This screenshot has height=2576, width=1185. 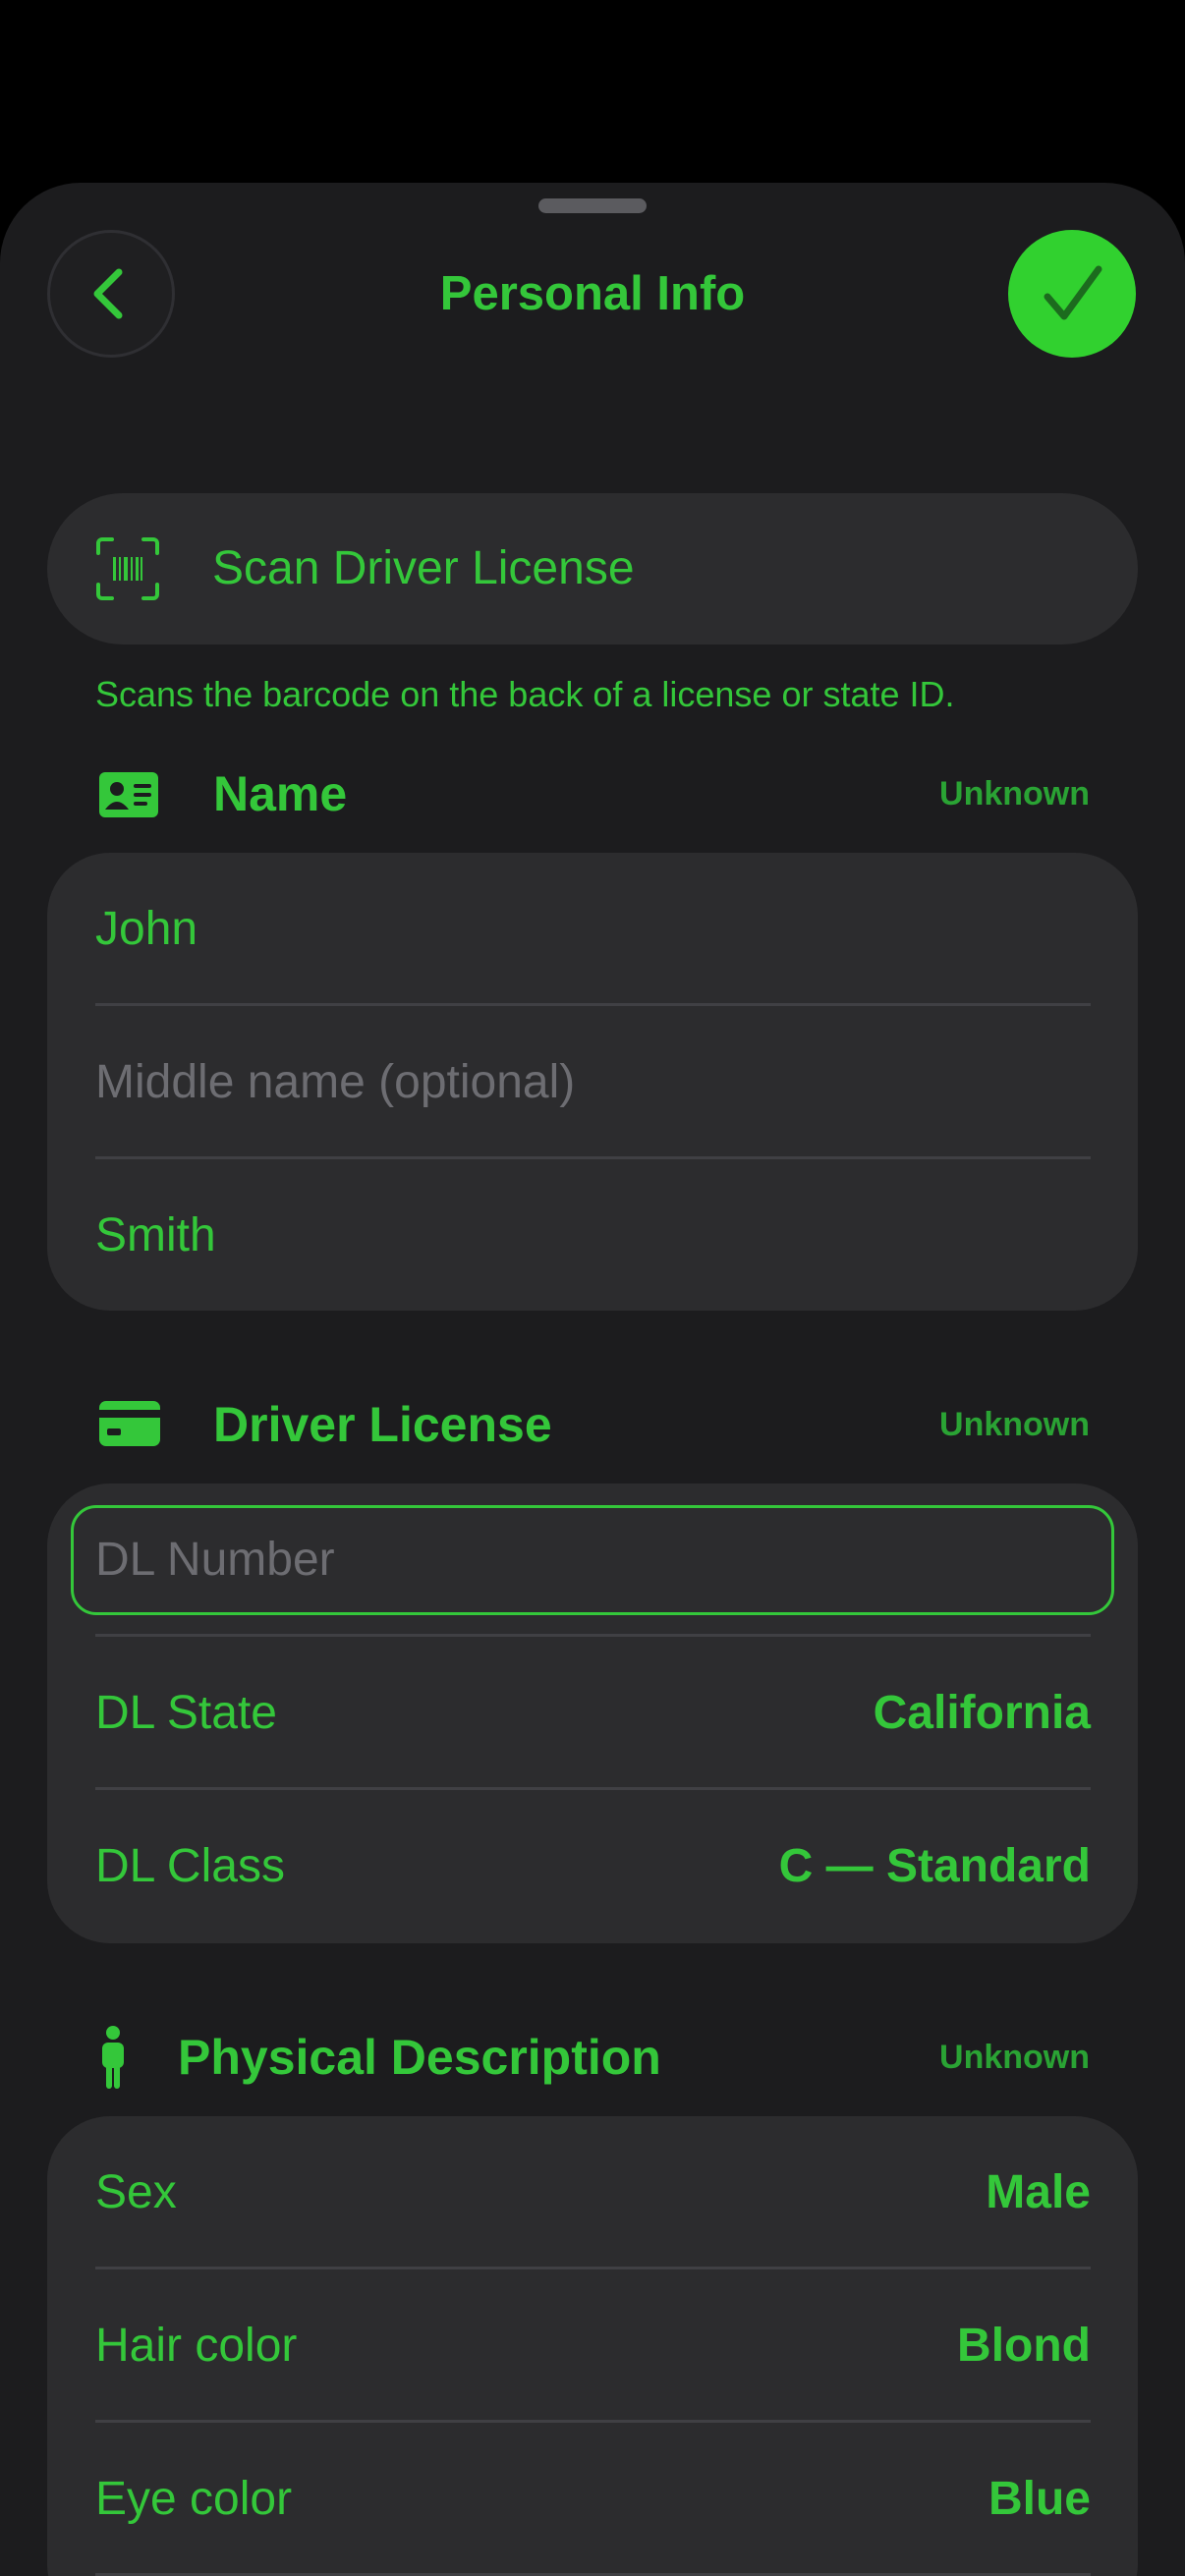 I want to click on dl-state-label: DL State, so click(x=186, y=1713).